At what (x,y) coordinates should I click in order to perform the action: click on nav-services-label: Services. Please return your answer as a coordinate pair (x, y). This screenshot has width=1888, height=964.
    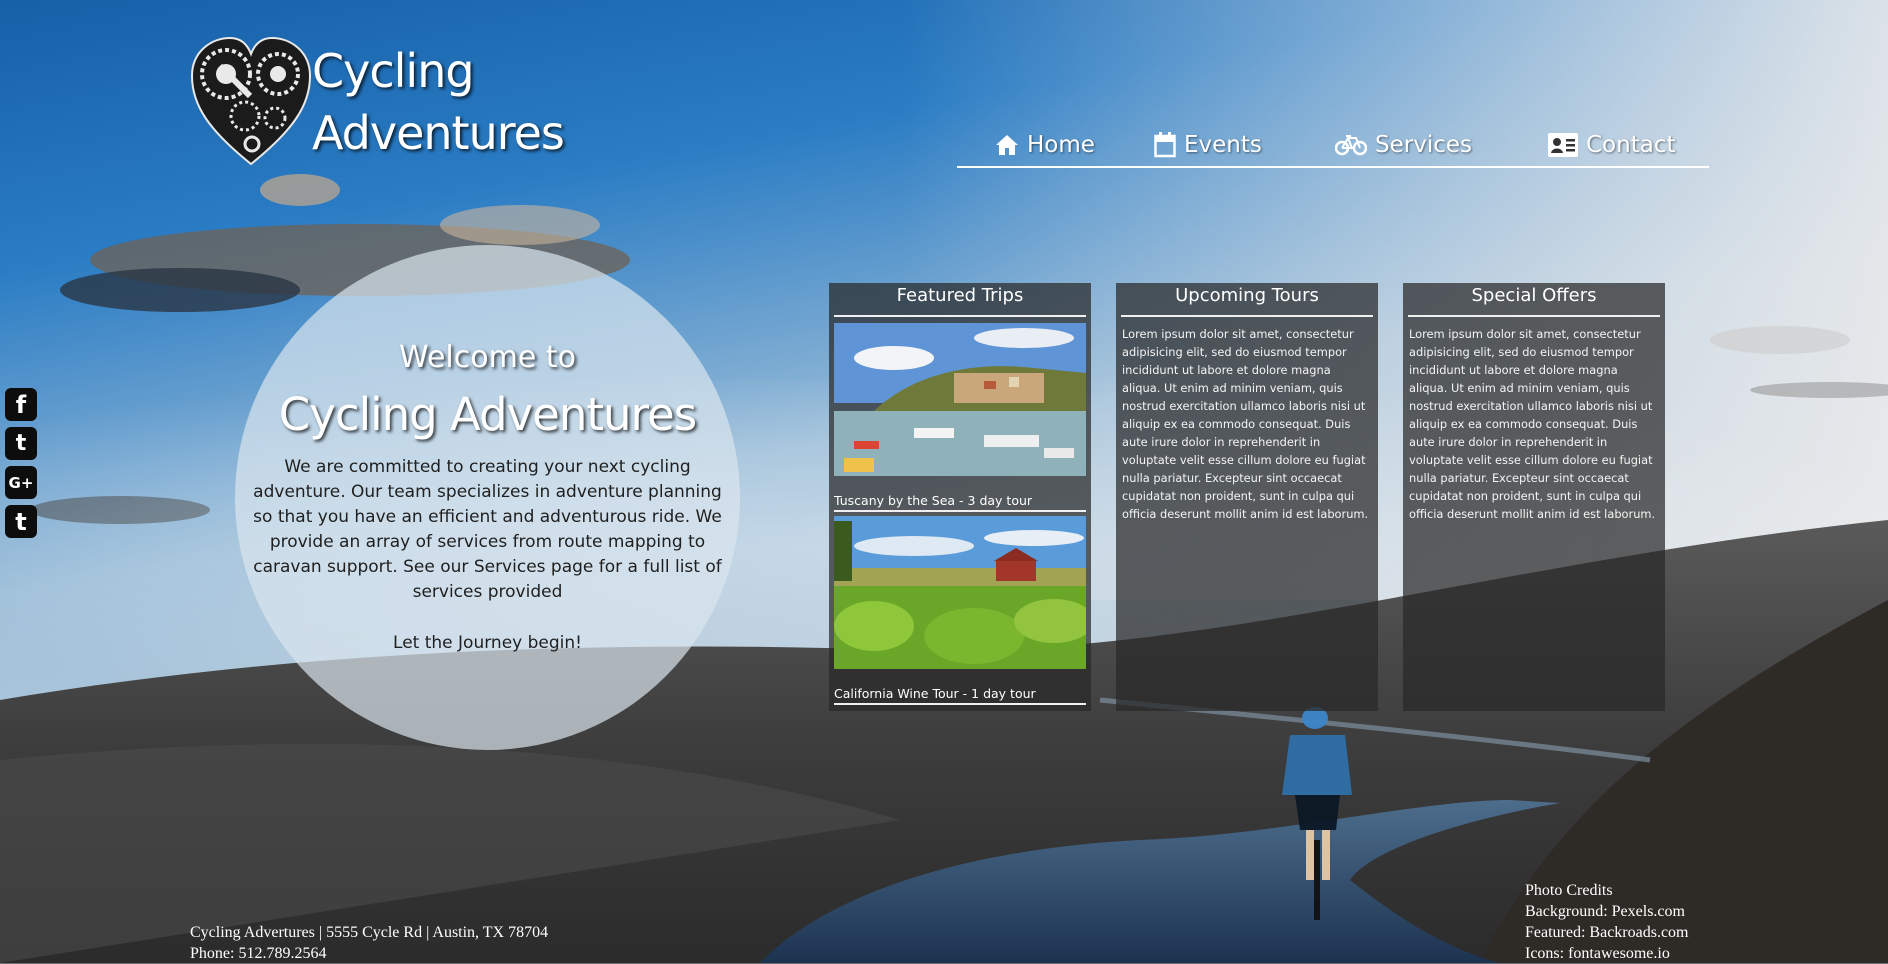
    Looking at the image, I should click on (1423, 145).